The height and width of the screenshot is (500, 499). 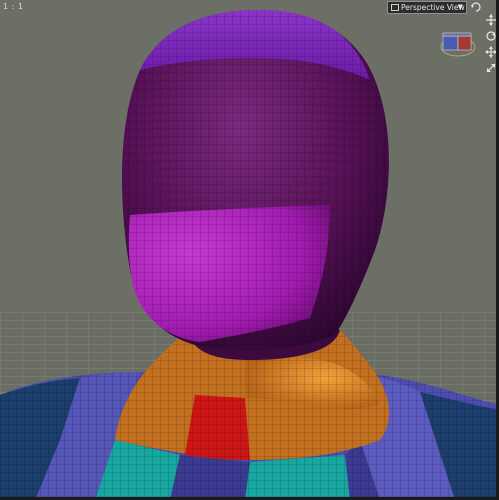 What do you see at coordinates (433, 7) in the screenshot?
I see `view-mode-label: Perspective View` at bounding box center [433, 7].